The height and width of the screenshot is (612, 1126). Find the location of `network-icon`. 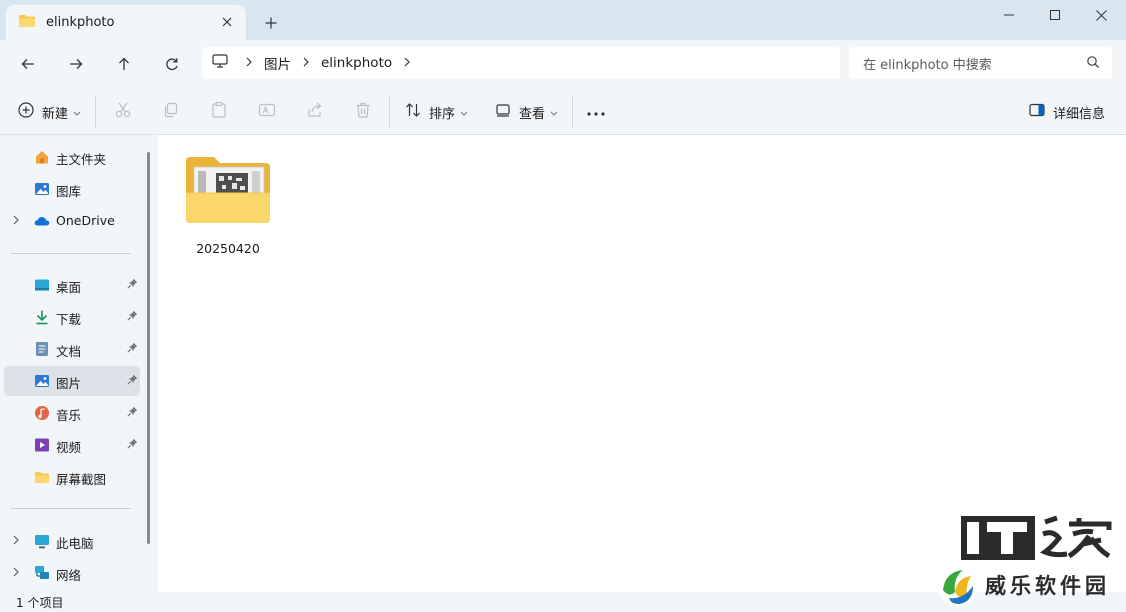

network-icon is located at coordinates (42, 573).